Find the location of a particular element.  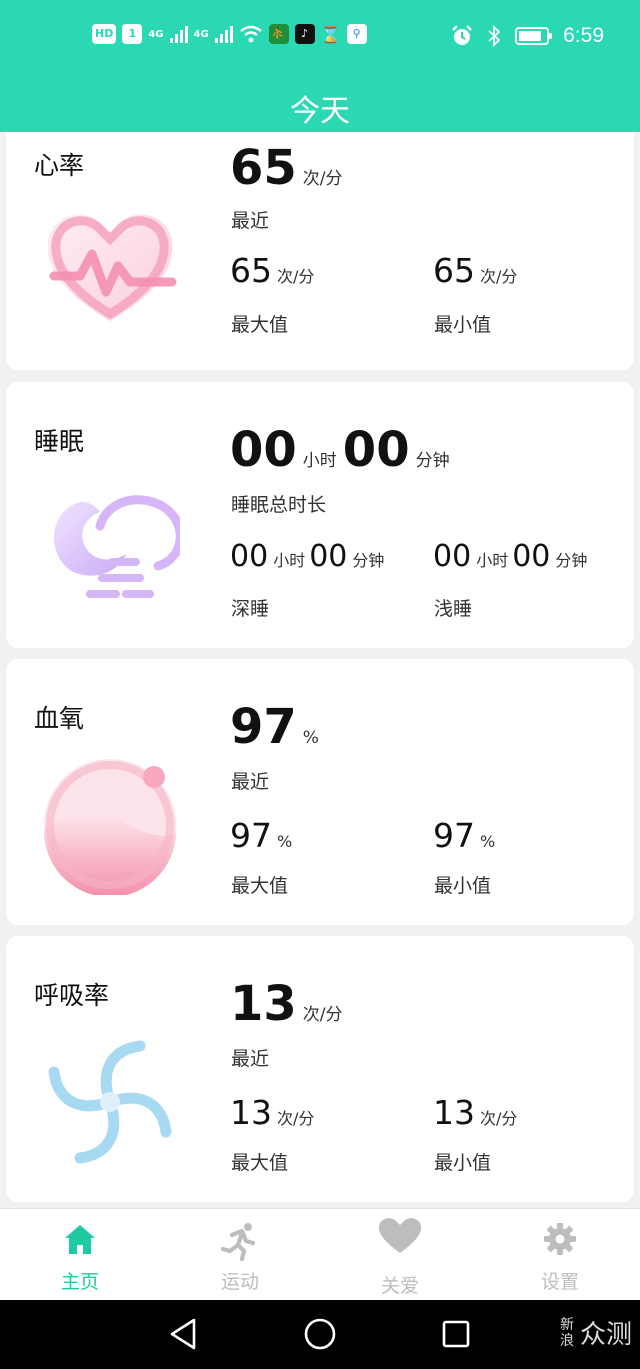

nav-label: 关爱 is located at coordinates (399, 1286).